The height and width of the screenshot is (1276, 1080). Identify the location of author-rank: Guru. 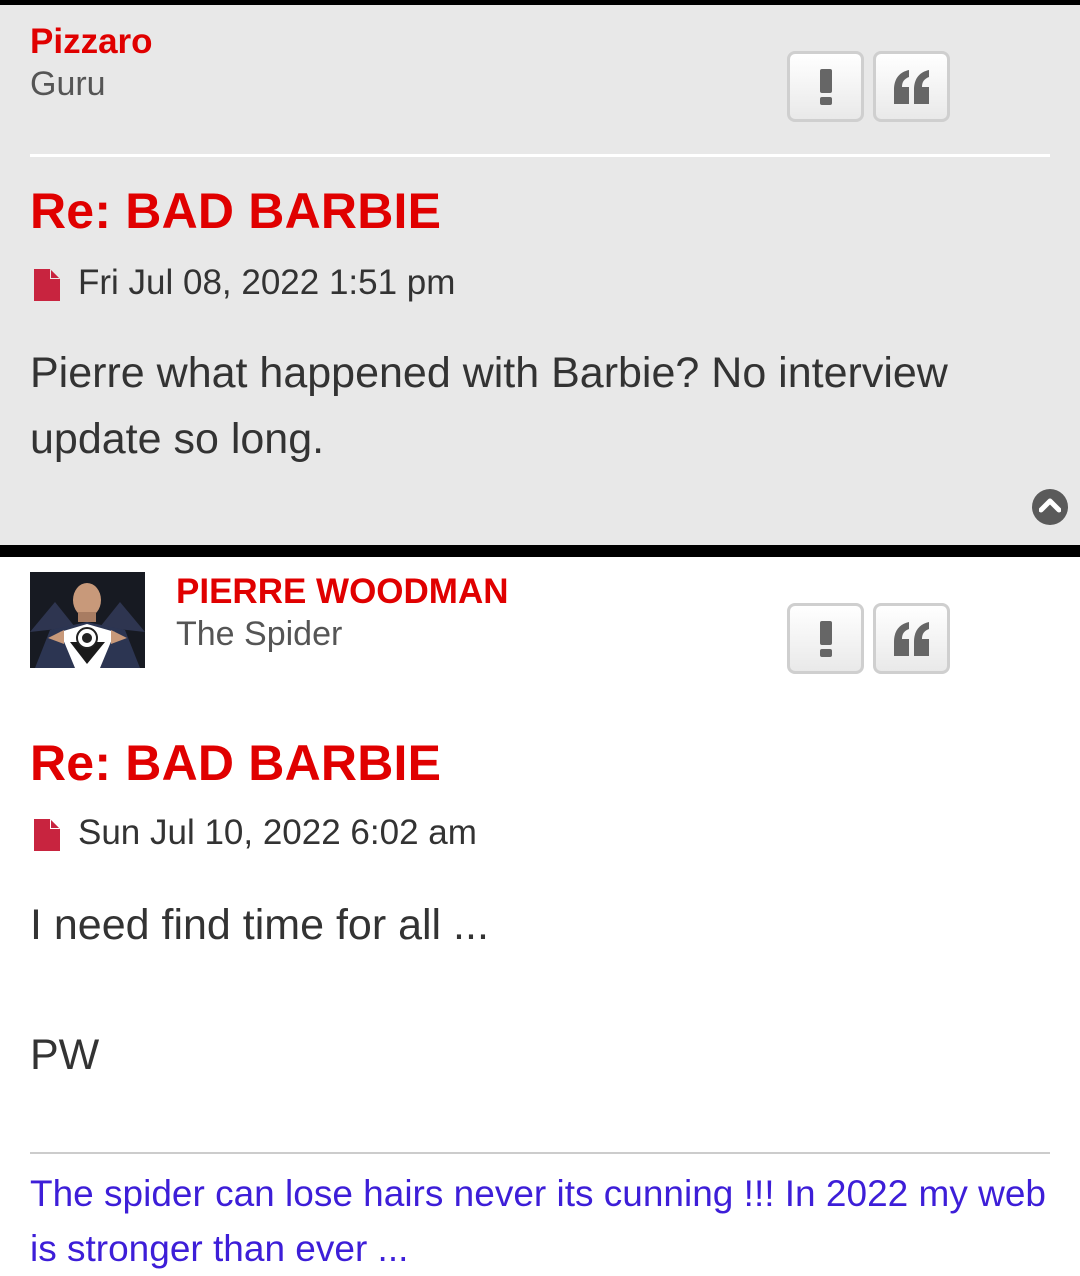
(68, 84).